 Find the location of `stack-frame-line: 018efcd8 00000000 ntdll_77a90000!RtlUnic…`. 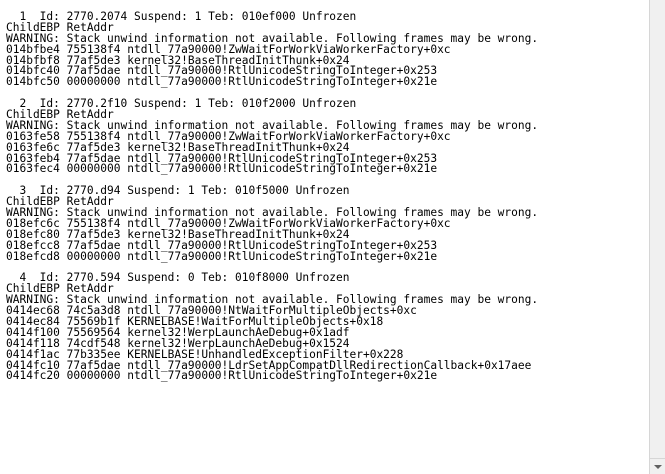

stack-frame-line: 018efcd8 00000000 ntdll_77a90000!RtlUnic… is located at coordinates (222, 256).